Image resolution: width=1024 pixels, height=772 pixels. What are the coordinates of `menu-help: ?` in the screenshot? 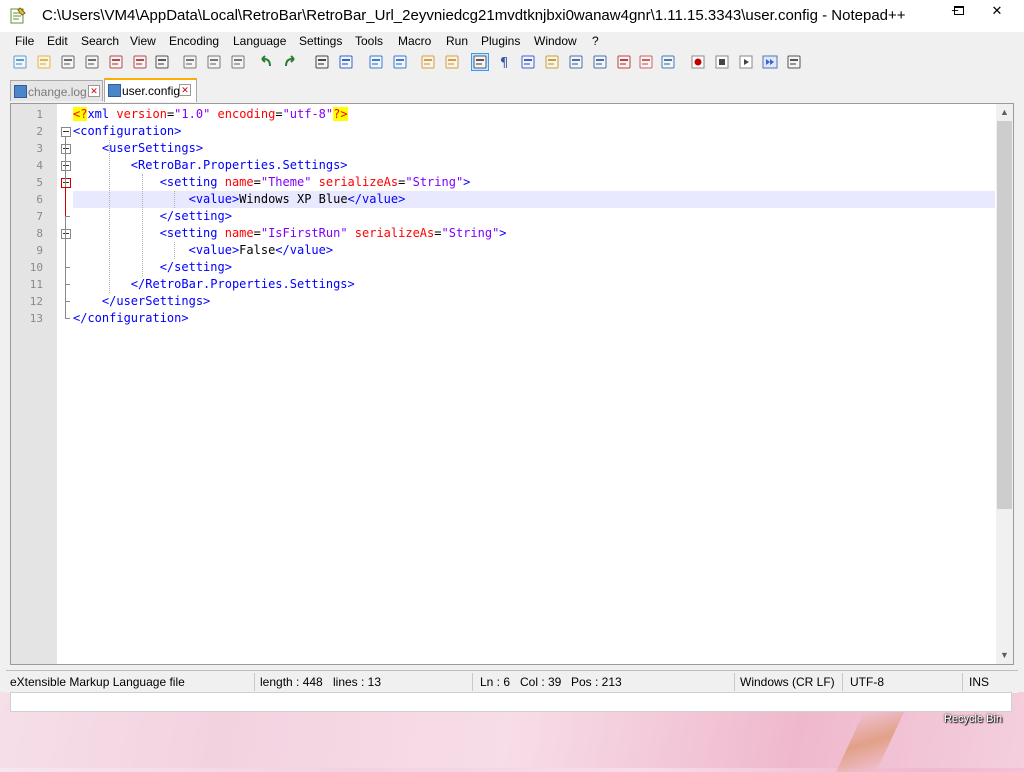 It's located at (595, 41).